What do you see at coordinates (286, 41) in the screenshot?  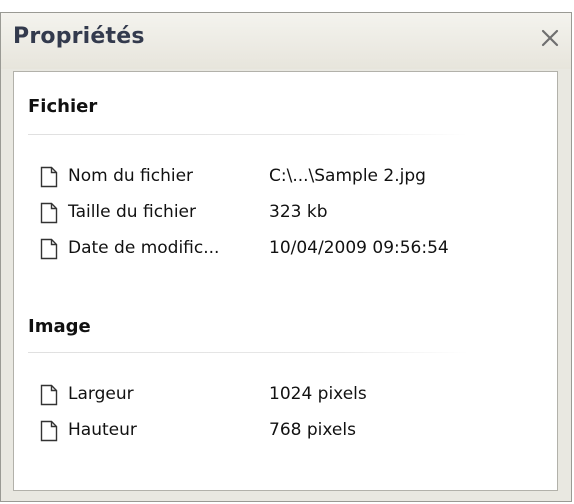 I see `panel-title-bar: Propriétés` at bounding box center [286, 41].